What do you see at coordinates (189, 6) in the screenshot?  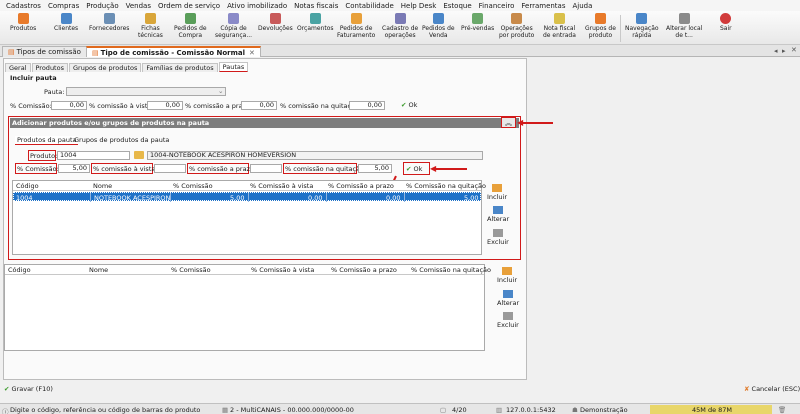 I see `menu-ordem-servico: Ordem de serviço` at bounding box center [189, 6].